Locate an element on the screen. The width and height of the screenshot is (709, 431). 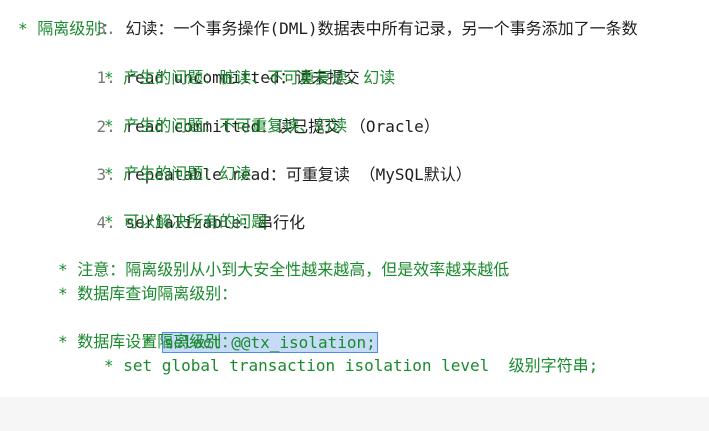
level-repeatable-read: 3. repeatable read：可重复读 （MySQL默认） is located at coordinates (265, 161).